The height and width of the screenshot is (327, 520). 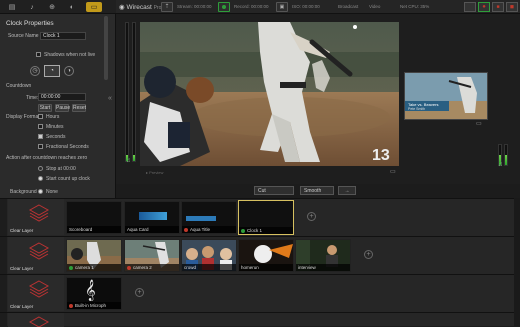 I want to click on minutes-checkbox, so click(x=40, y=127).